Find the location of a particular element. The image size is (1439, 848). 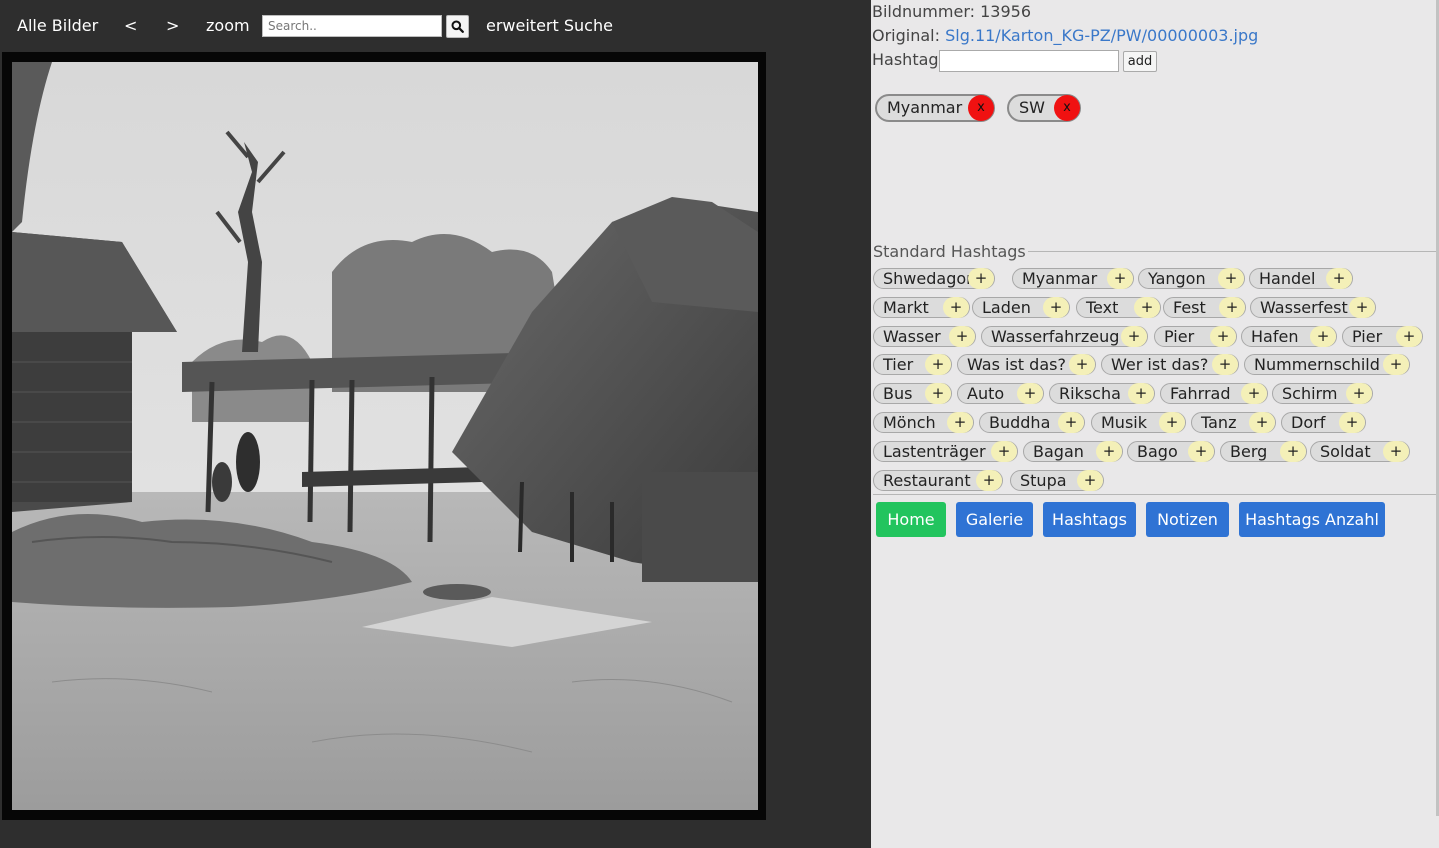

standard-hashtag-chip: Lastenträger + is located at coordinates (945, 451).